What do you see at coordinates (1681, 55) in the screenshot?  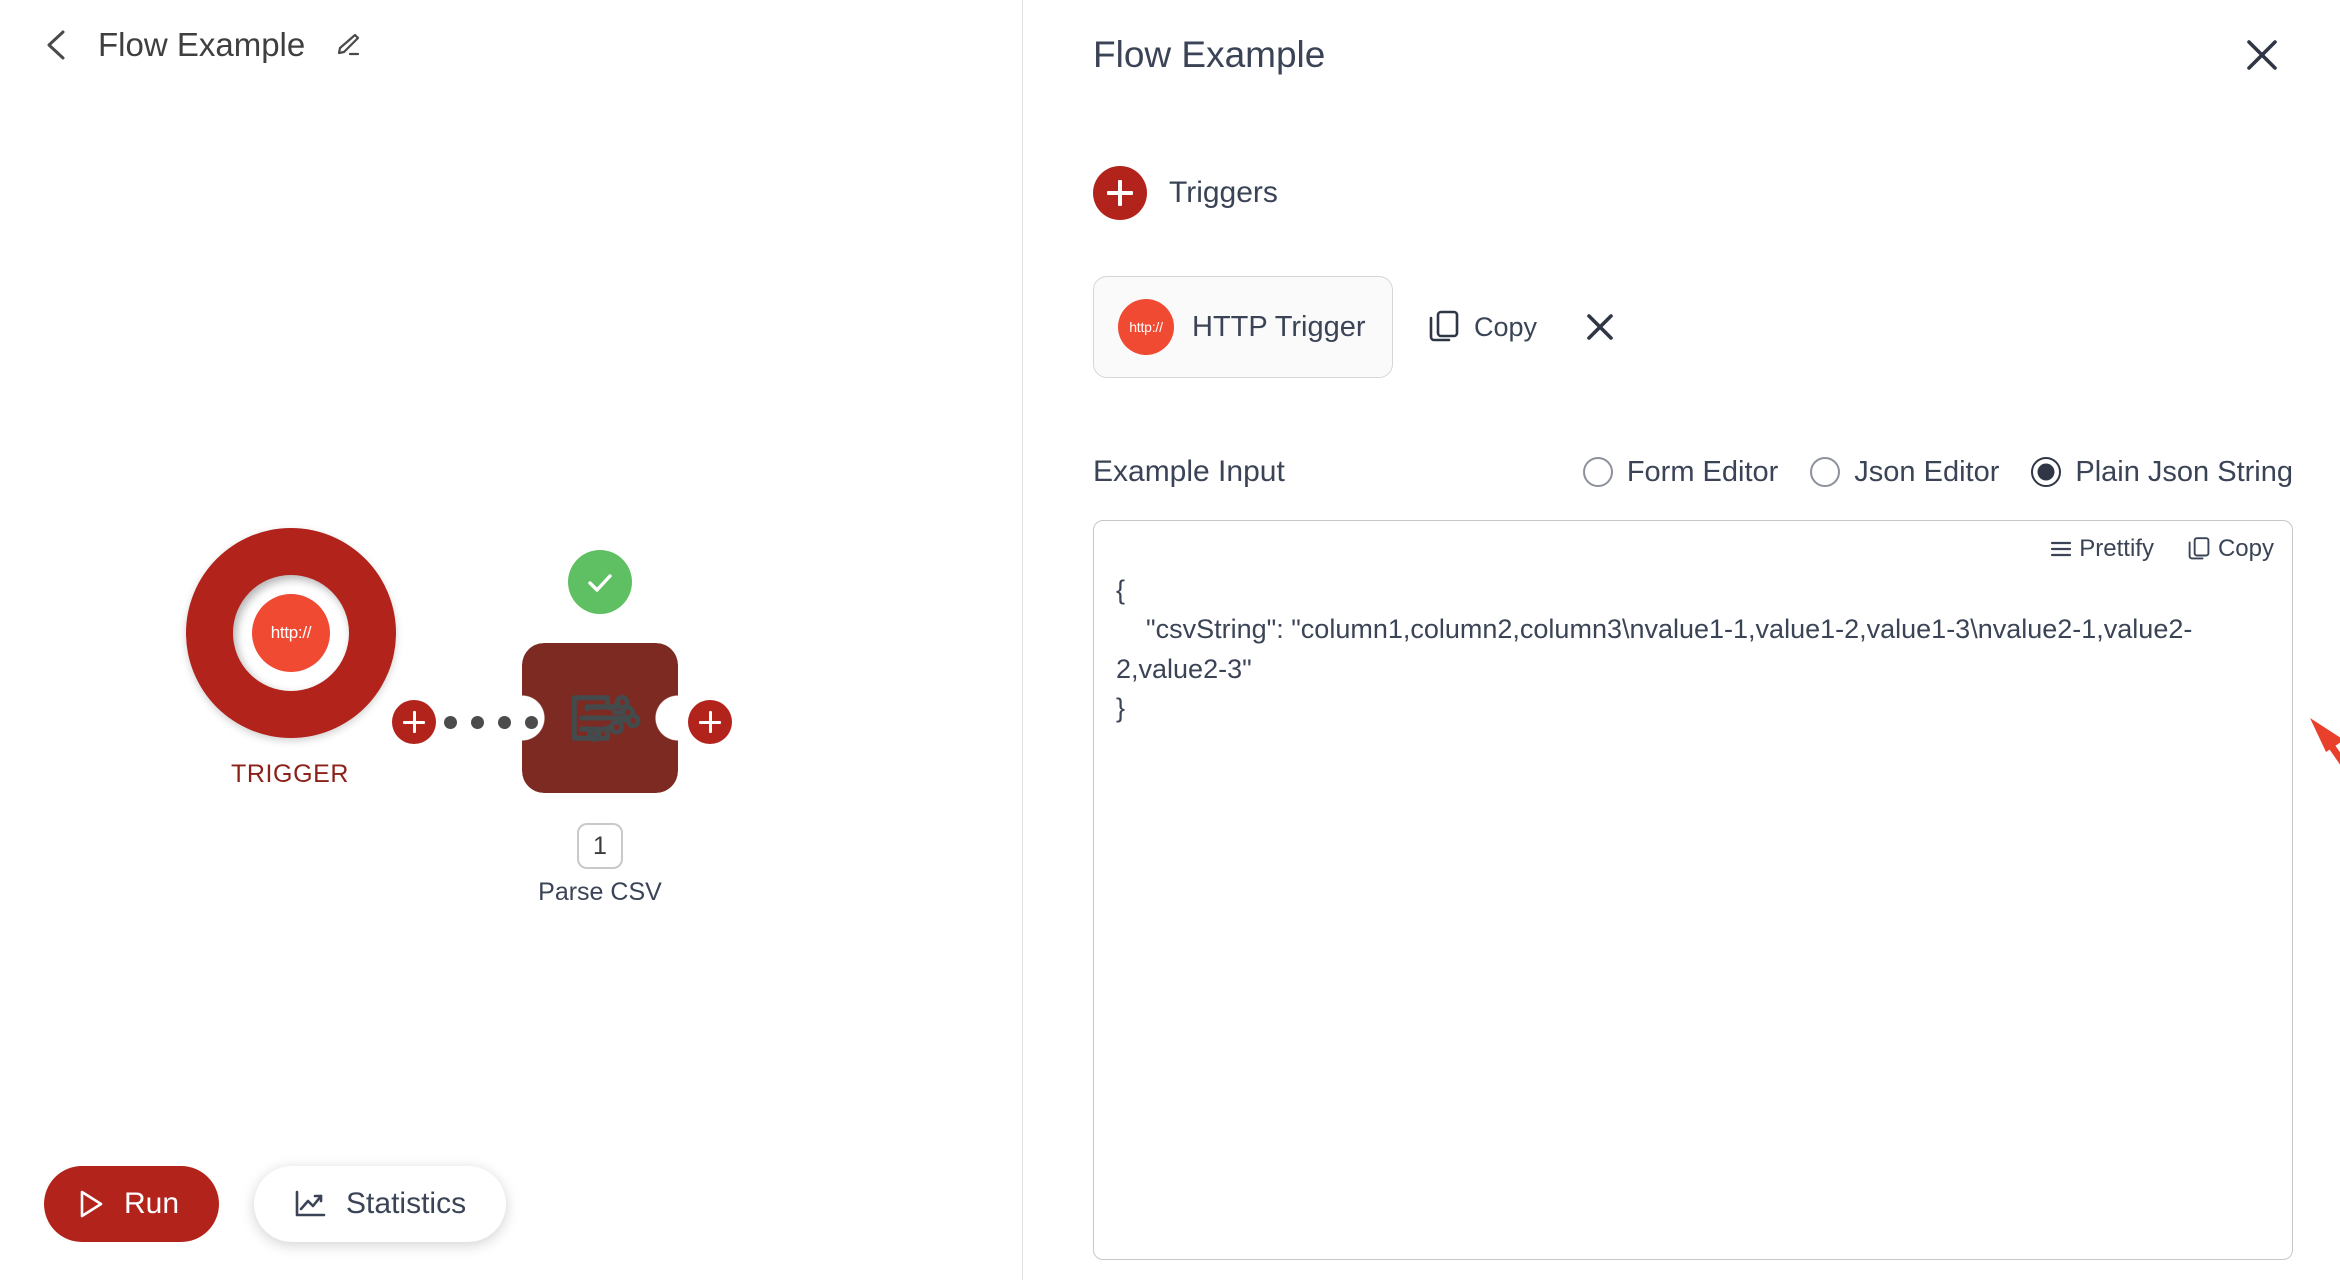 I see `panel-header: Flow Example` at bounding box center [1681, 55].